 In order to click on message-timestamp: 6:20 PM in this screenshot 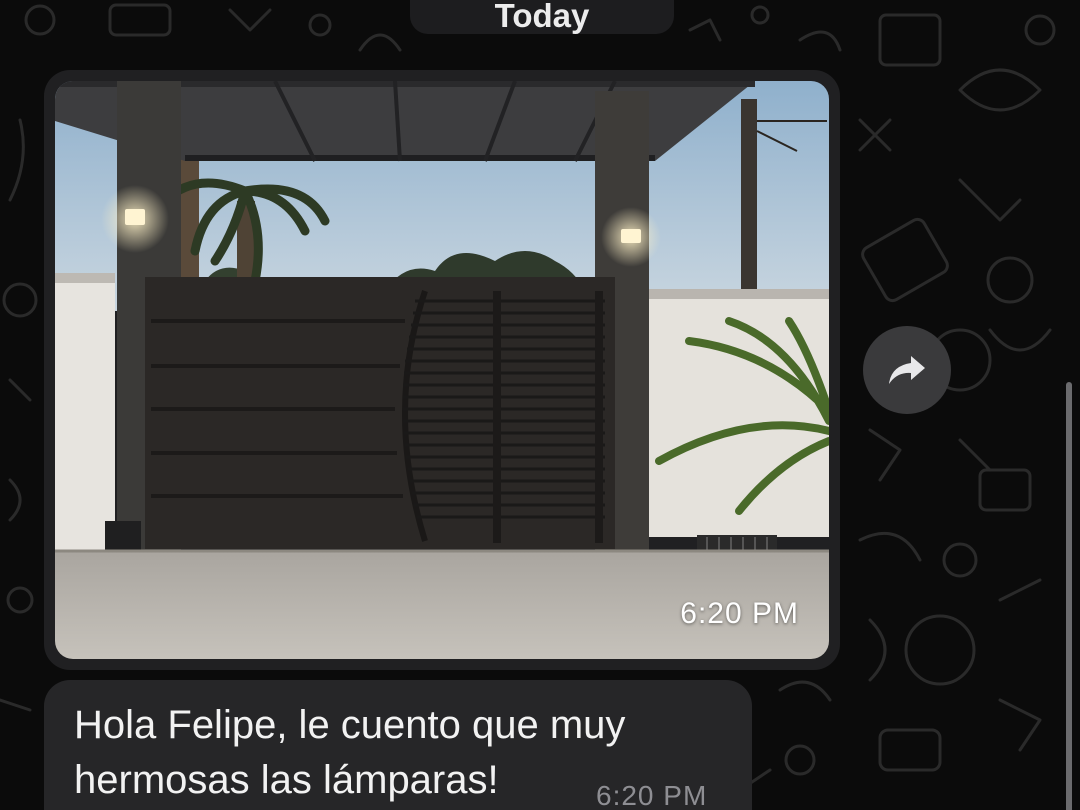, I will do `click(652, 795)`.